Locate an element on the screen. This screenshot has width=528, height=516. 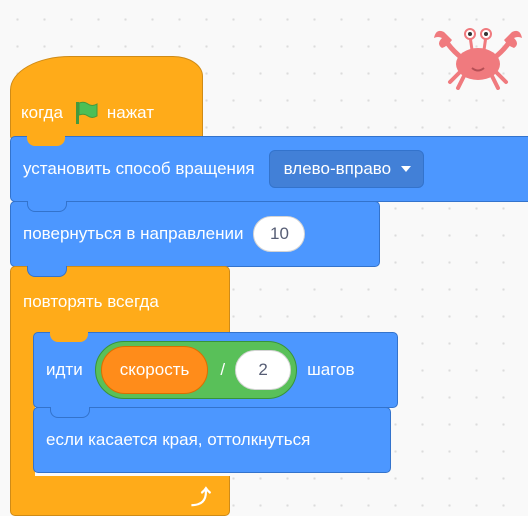
direction-input: 10 is located at coordinates (279, 234).